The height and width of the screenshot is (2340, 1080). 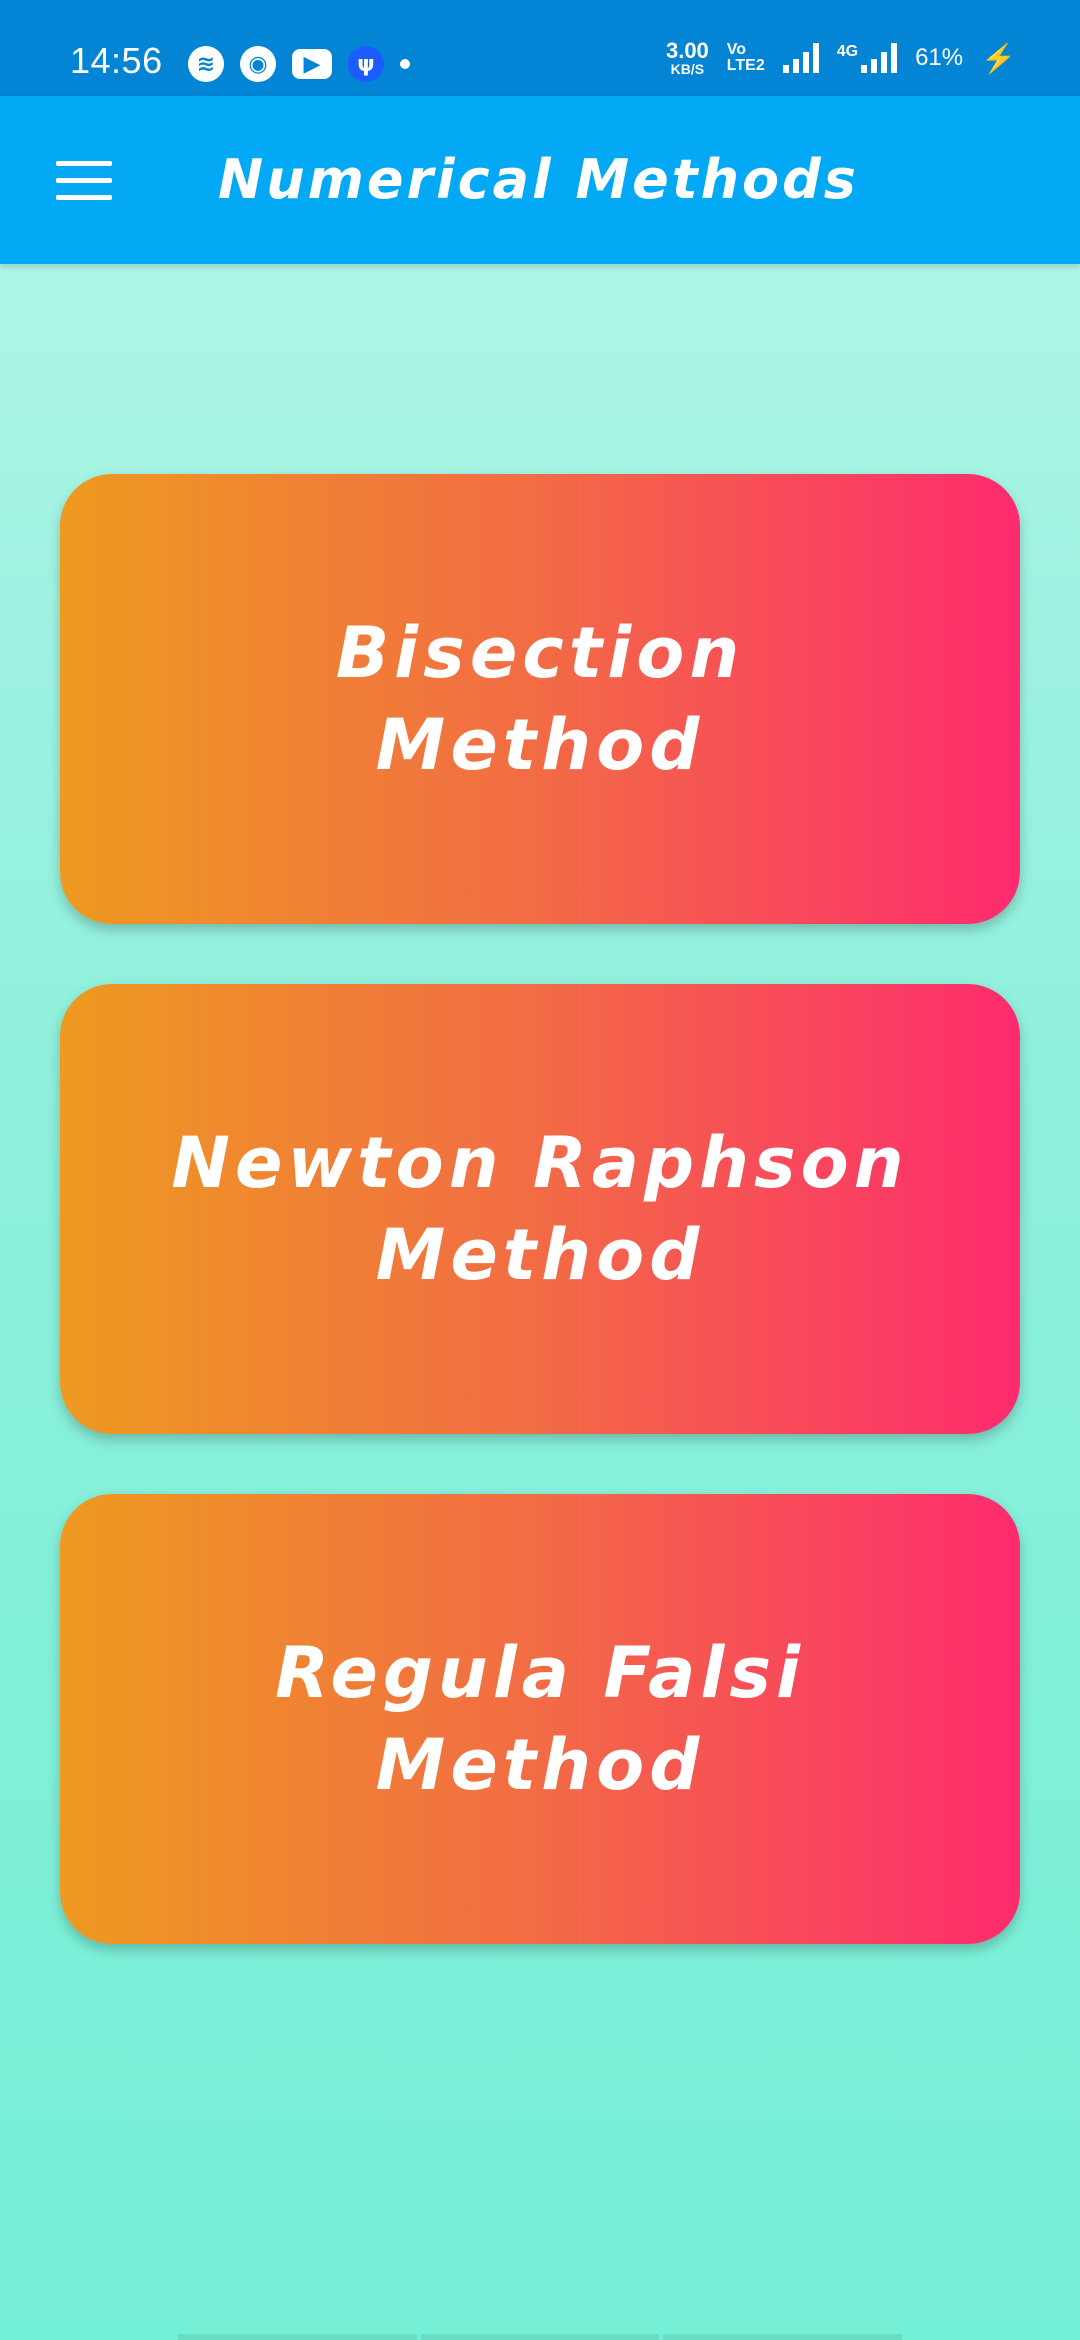 I want to click on signal-4g-icon: 4G, so click(x=867, y=58).